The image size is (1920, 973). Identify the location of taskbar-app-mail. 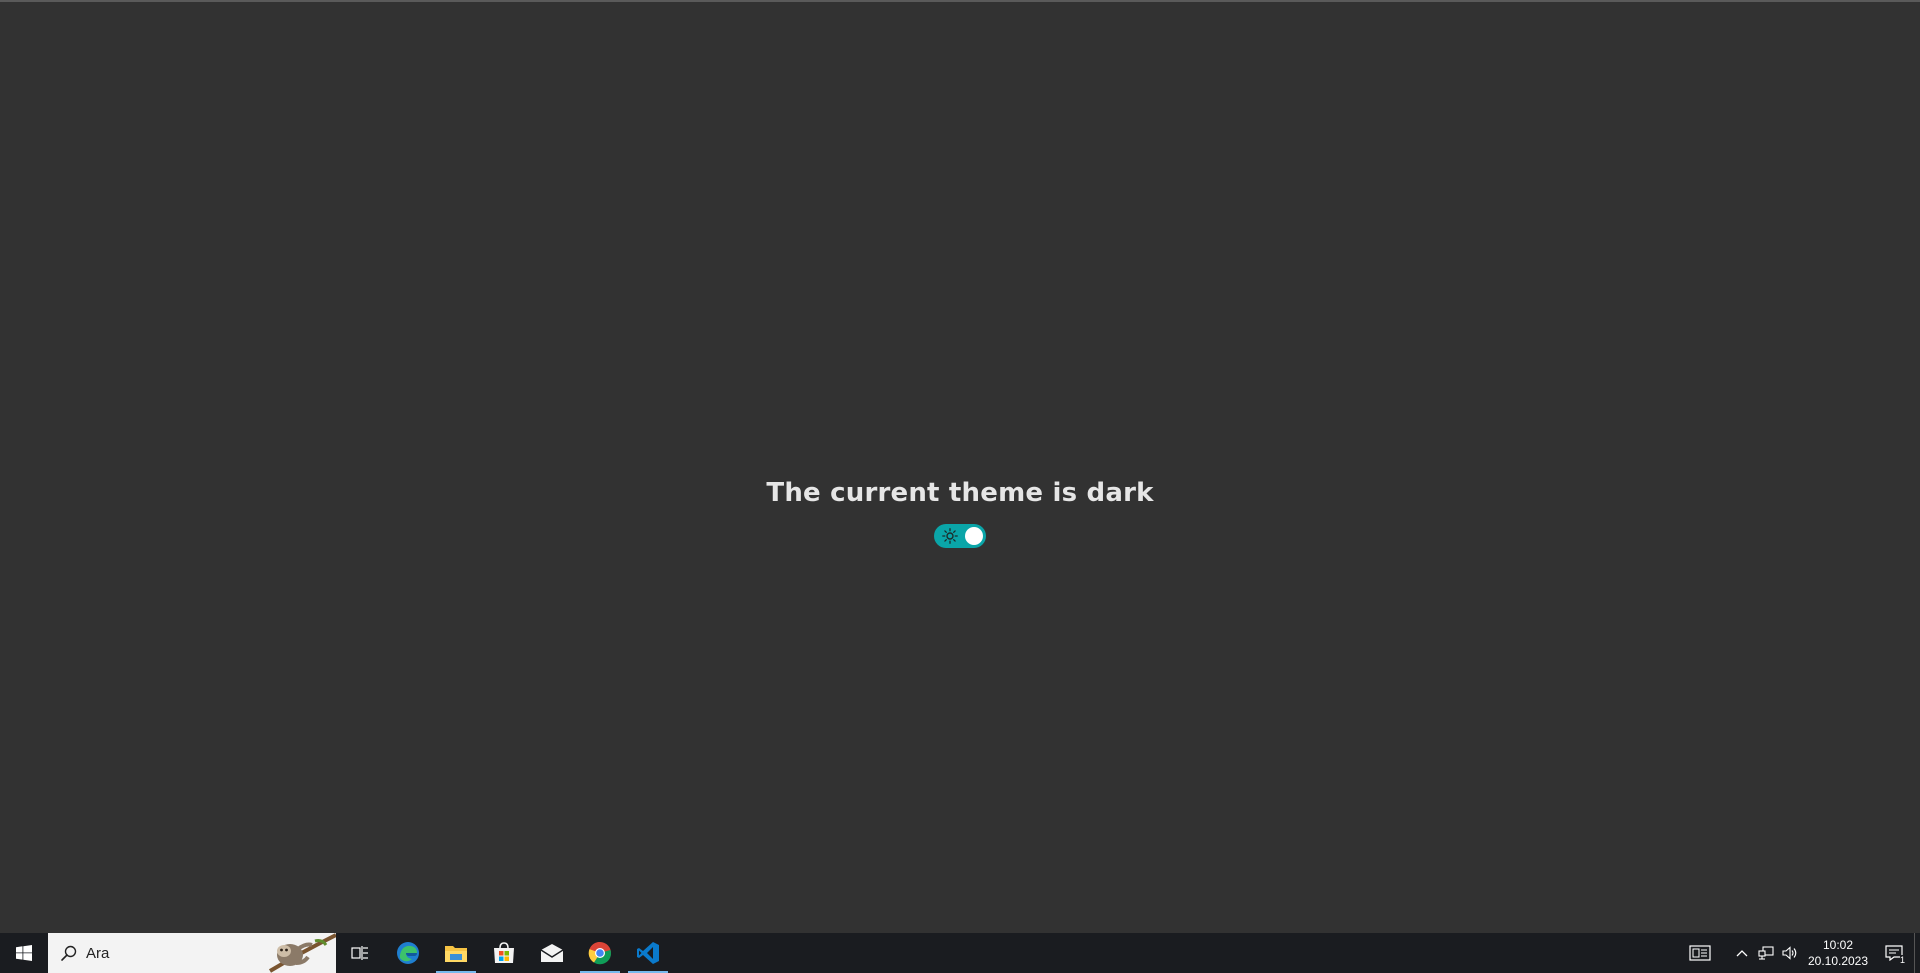
(552, 953).